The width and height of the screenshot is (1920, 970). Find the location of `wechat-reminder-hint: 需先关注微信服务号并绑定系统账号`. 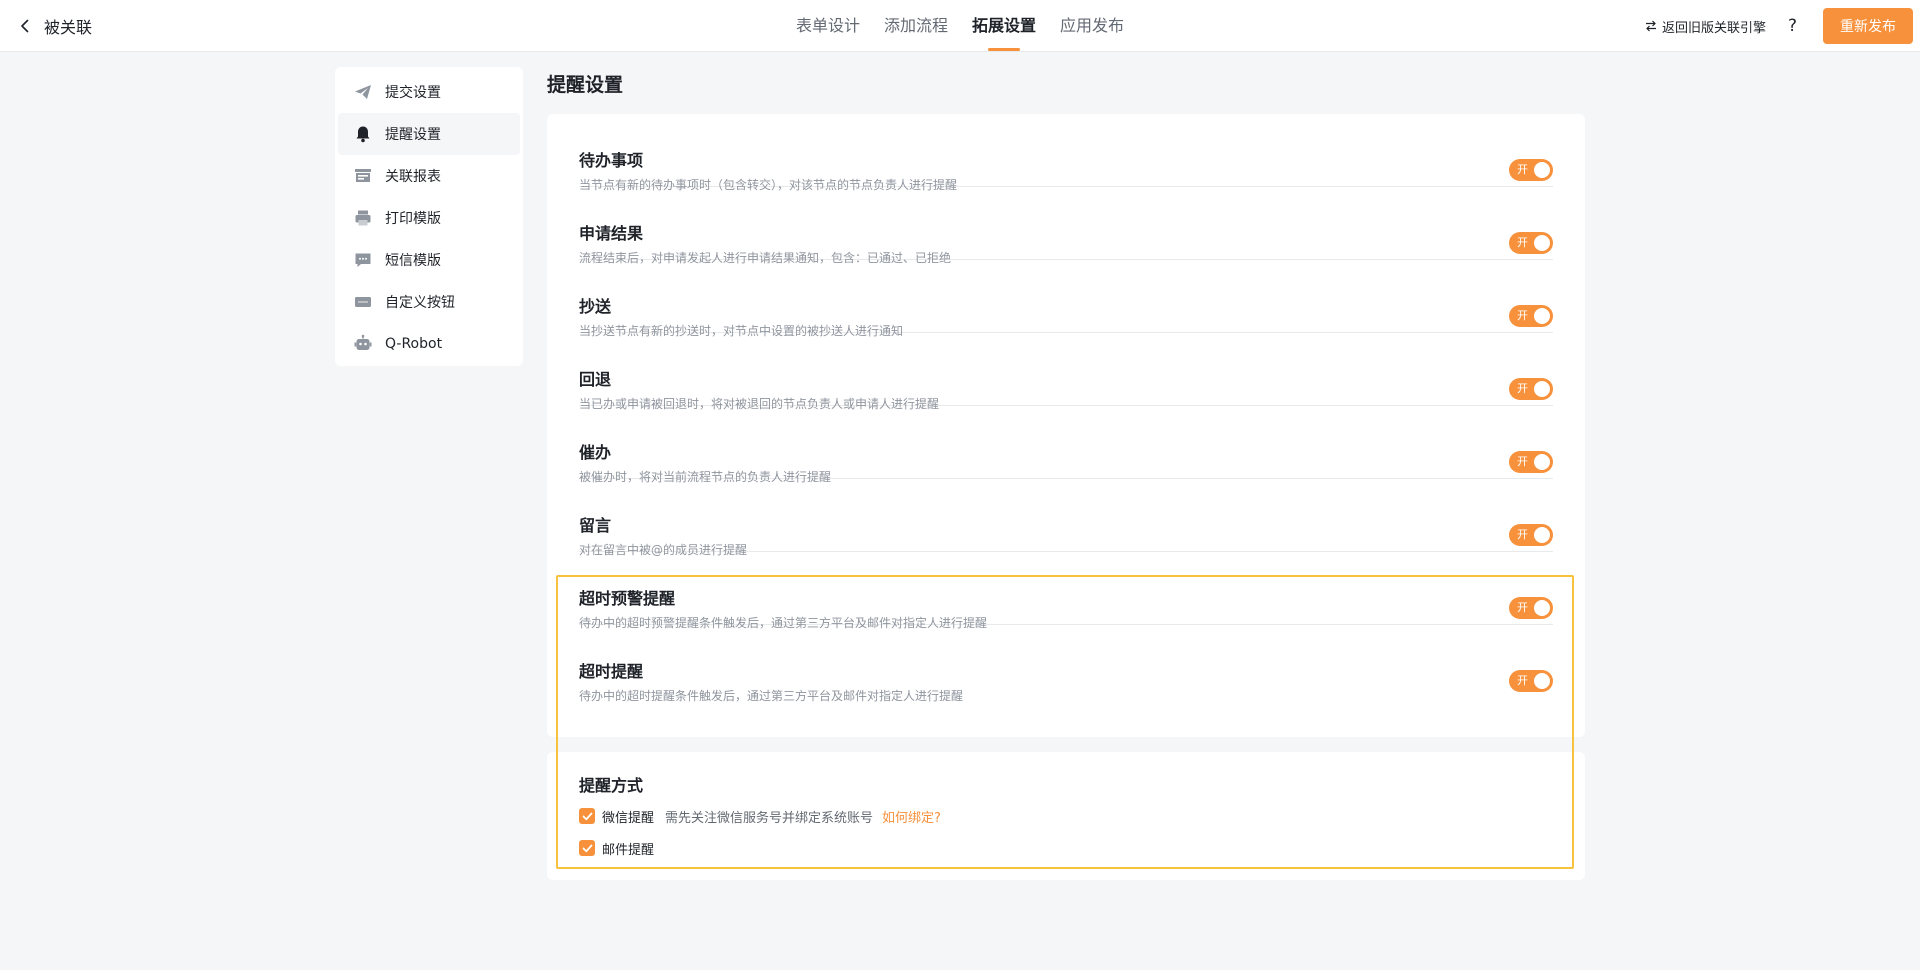

wechat-reminder-hint: 需先关注微信服务号并绑定系统账号 is located at coordinates (769, 818).